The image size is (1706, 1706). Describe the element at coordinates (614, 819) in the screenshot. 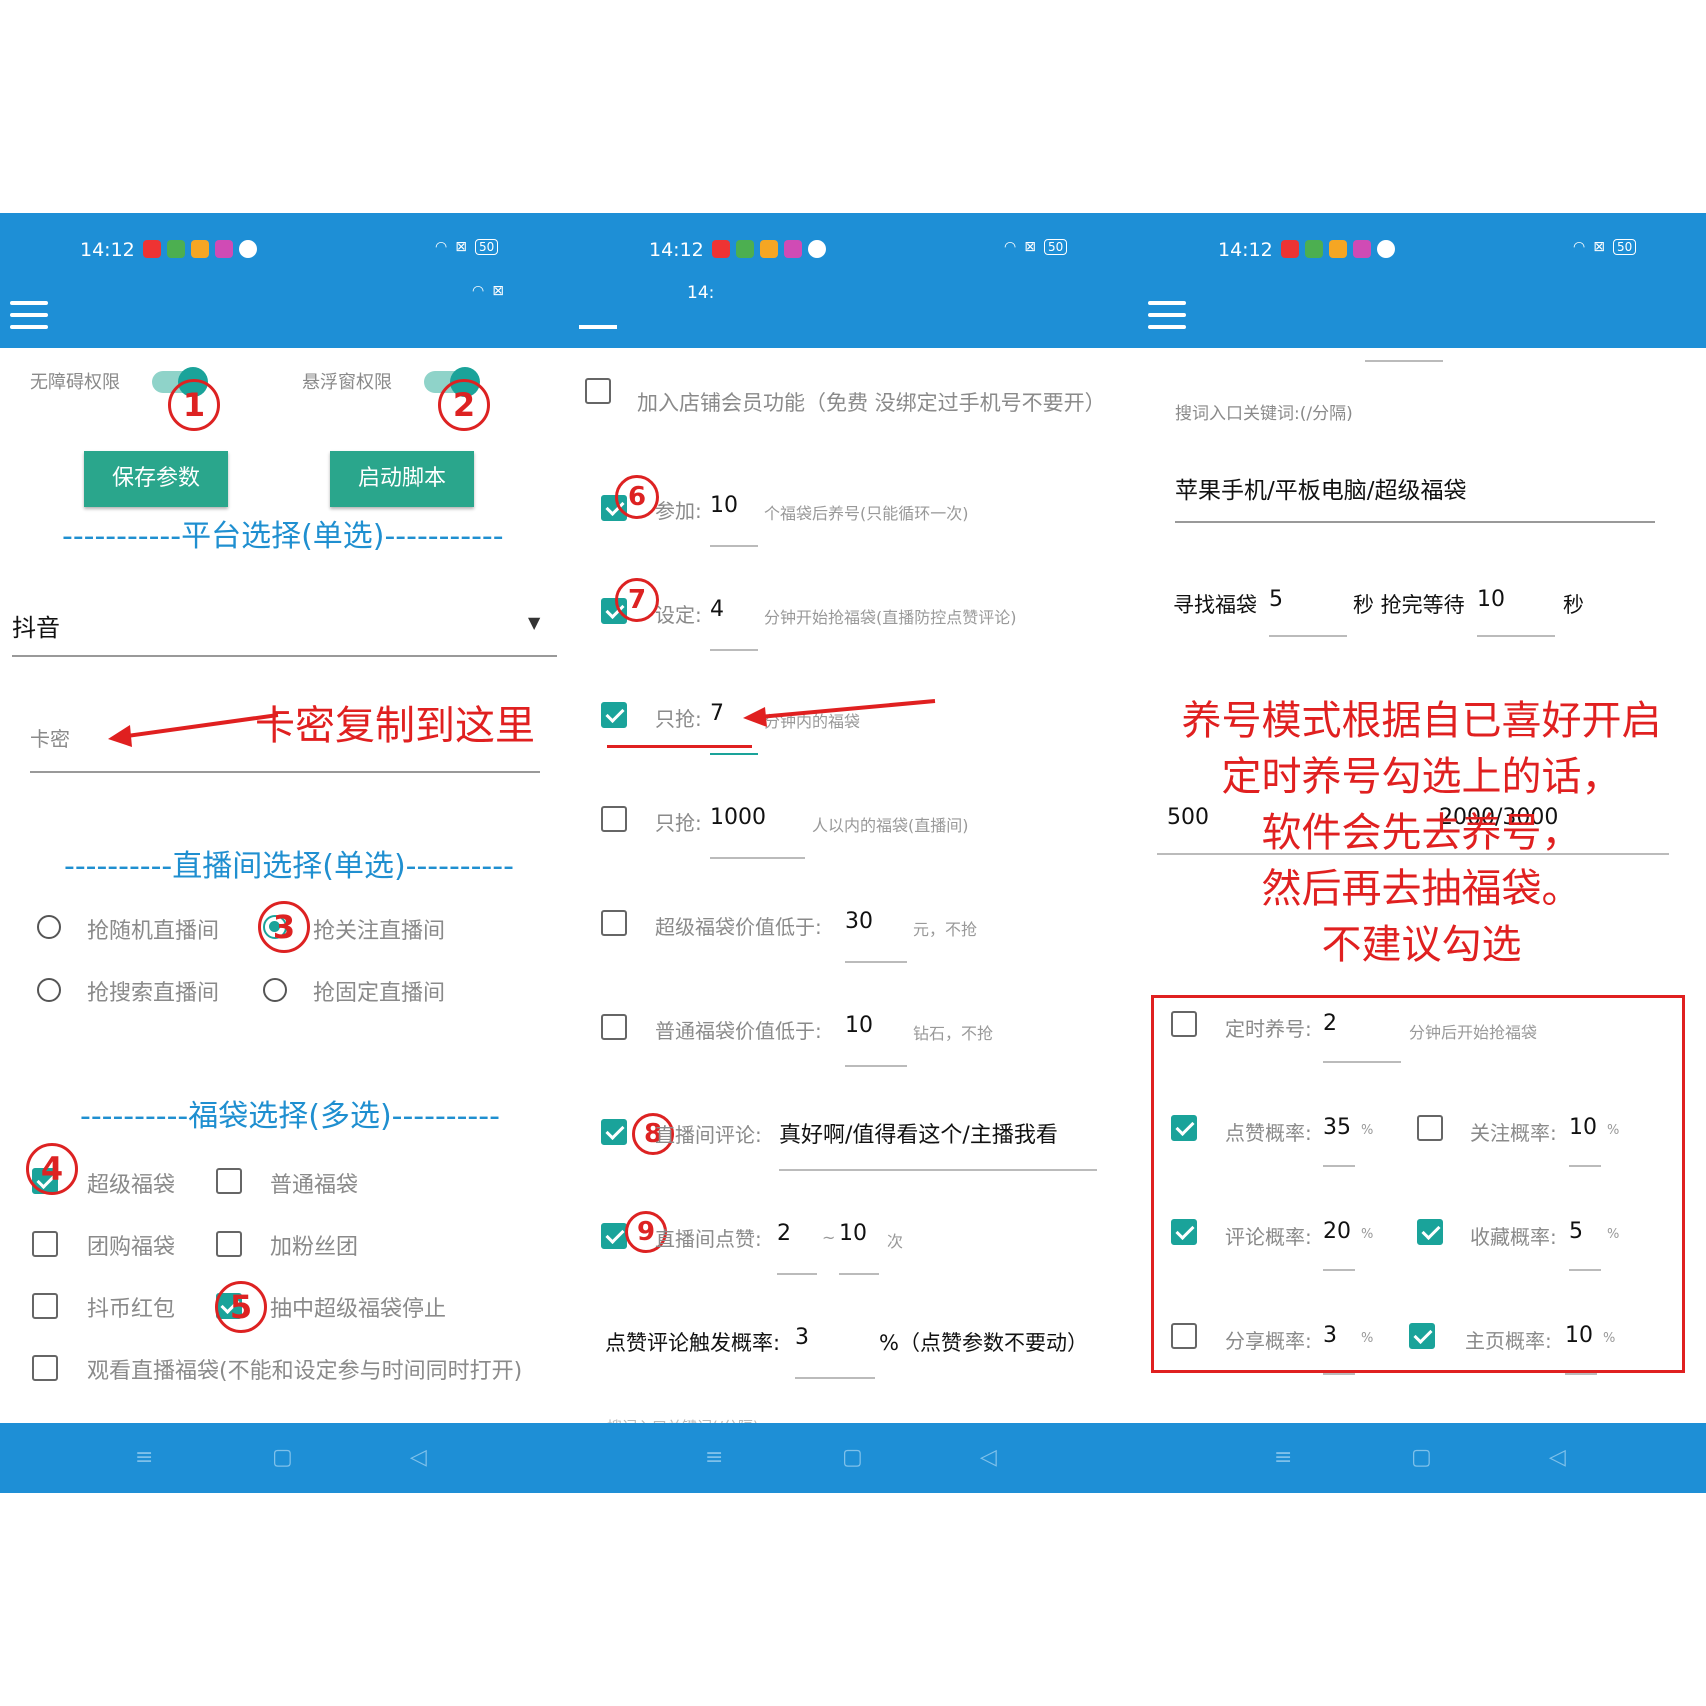

I see `checkbox-only-people` at that location.